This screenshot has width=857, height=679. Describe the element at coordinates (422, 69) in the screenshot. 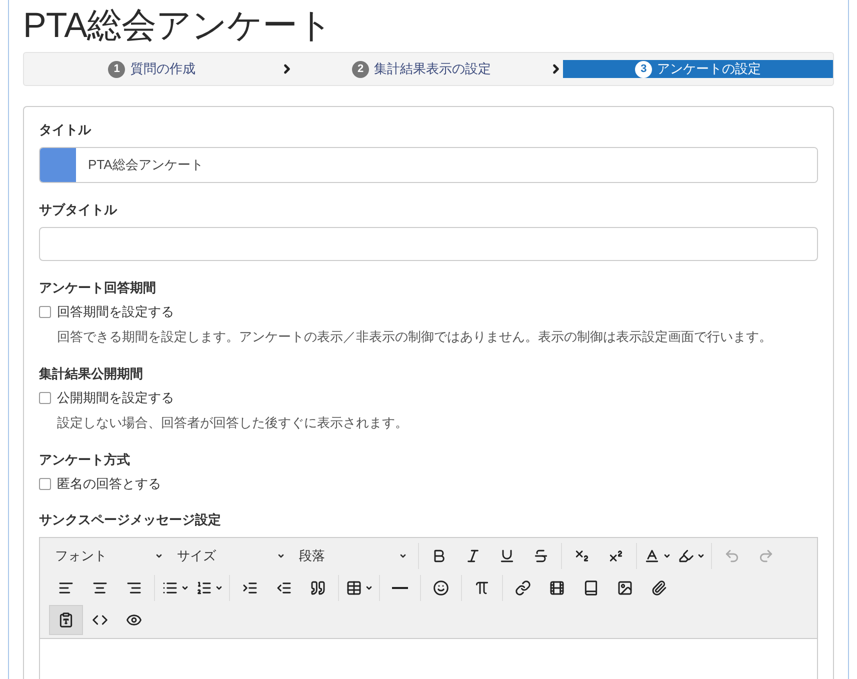

I see `step-tab: 2 集計結果表示の設定` at that location.